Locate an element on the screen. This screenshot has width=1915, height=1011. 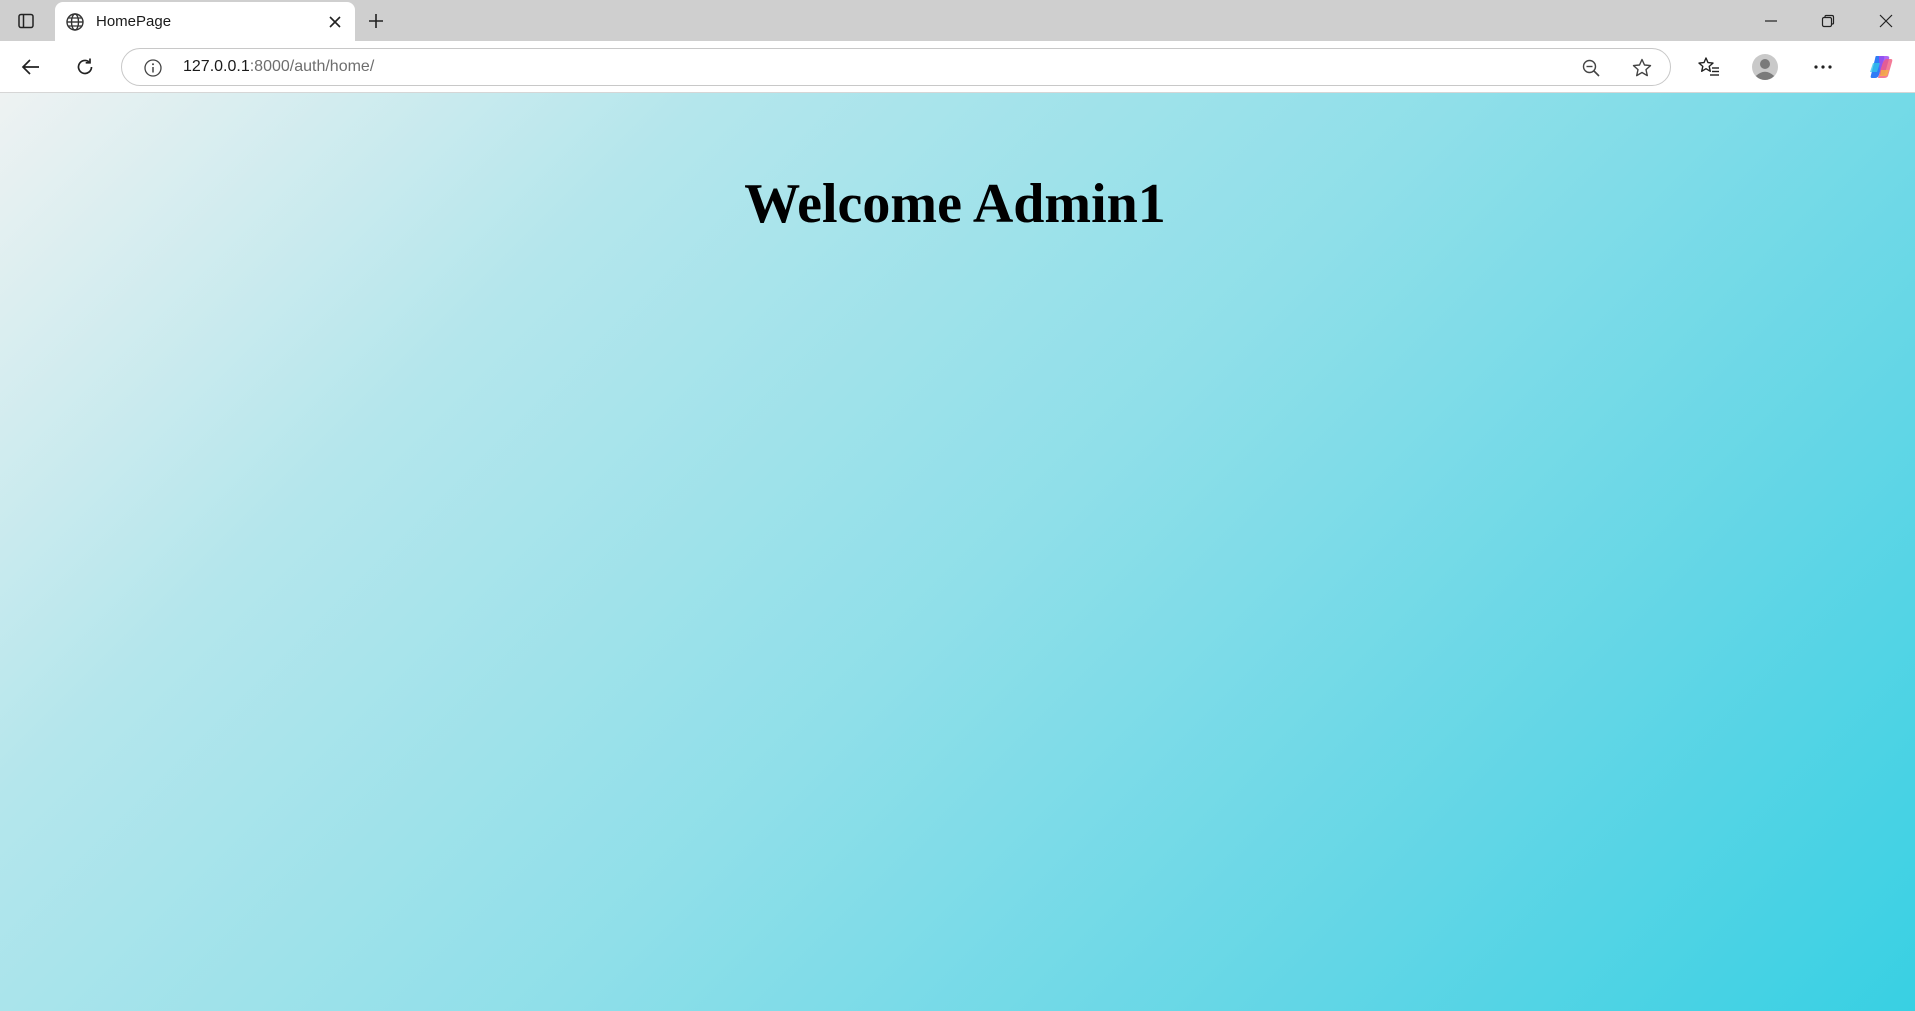
copilot-icon is located at coordinates (1881, 67).